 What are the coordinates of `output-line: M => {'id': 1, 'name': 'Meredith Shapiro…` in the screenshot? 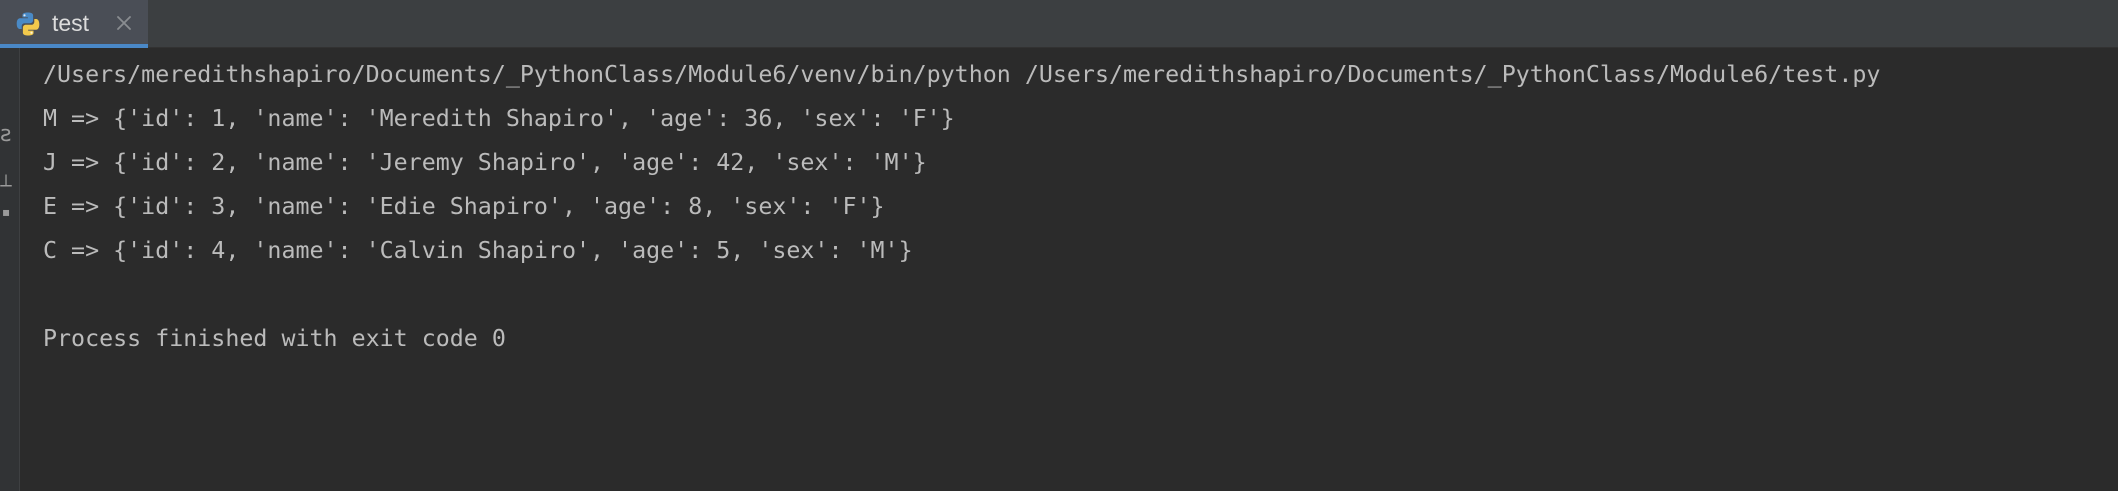 It's located at (499, 118).